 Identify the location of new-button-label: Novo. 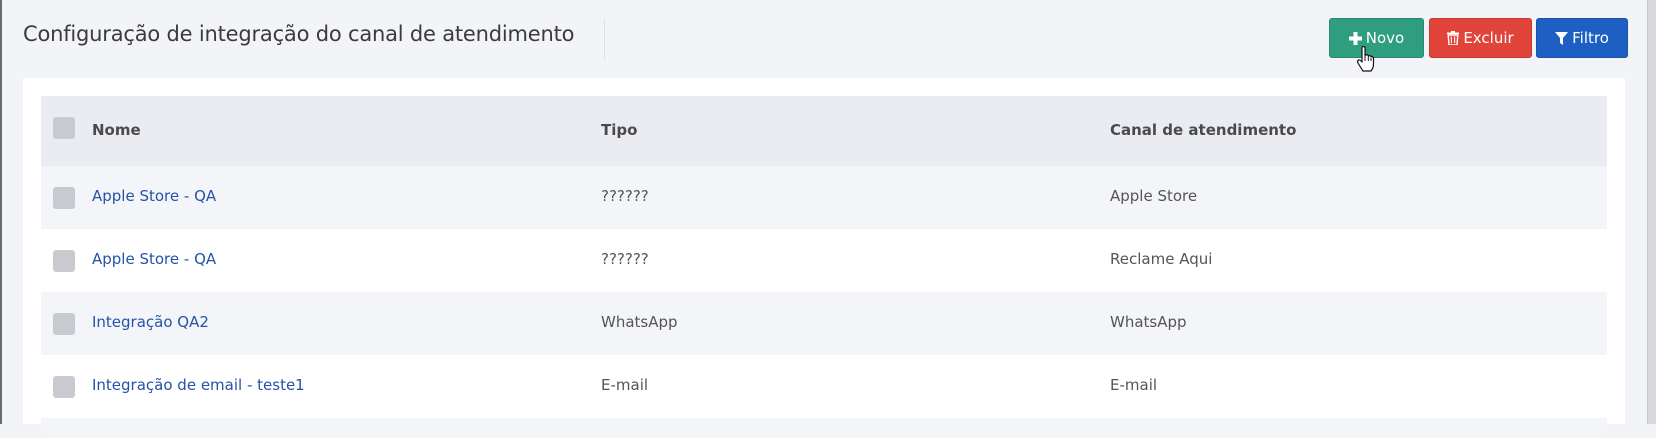
(1385, 38).